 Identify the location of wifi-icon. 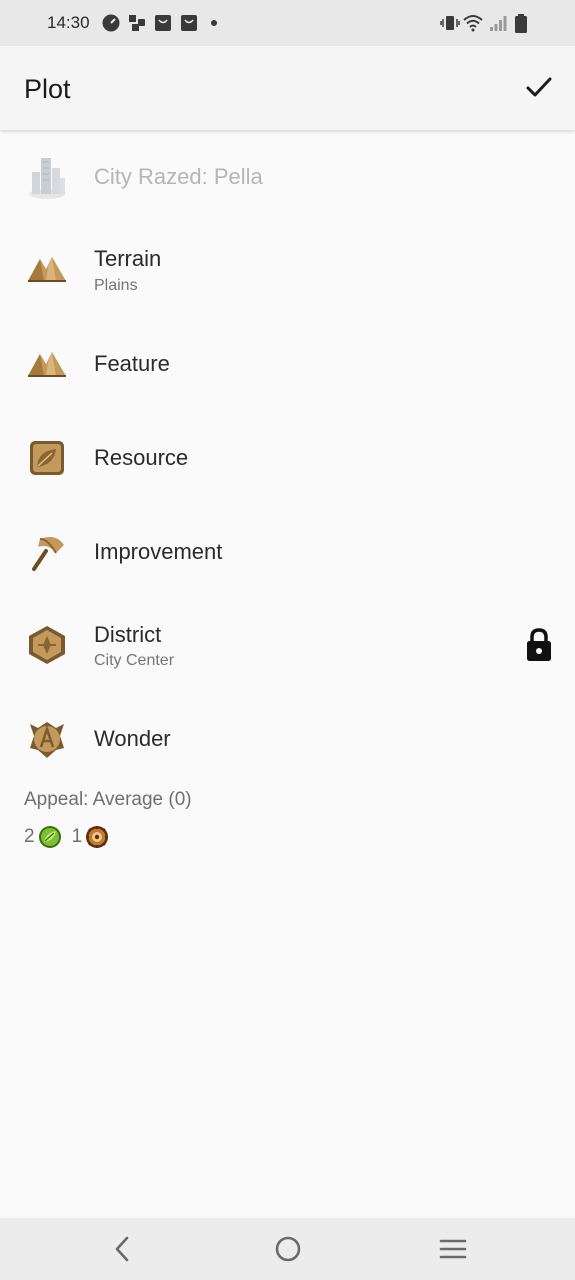
(473, 23).